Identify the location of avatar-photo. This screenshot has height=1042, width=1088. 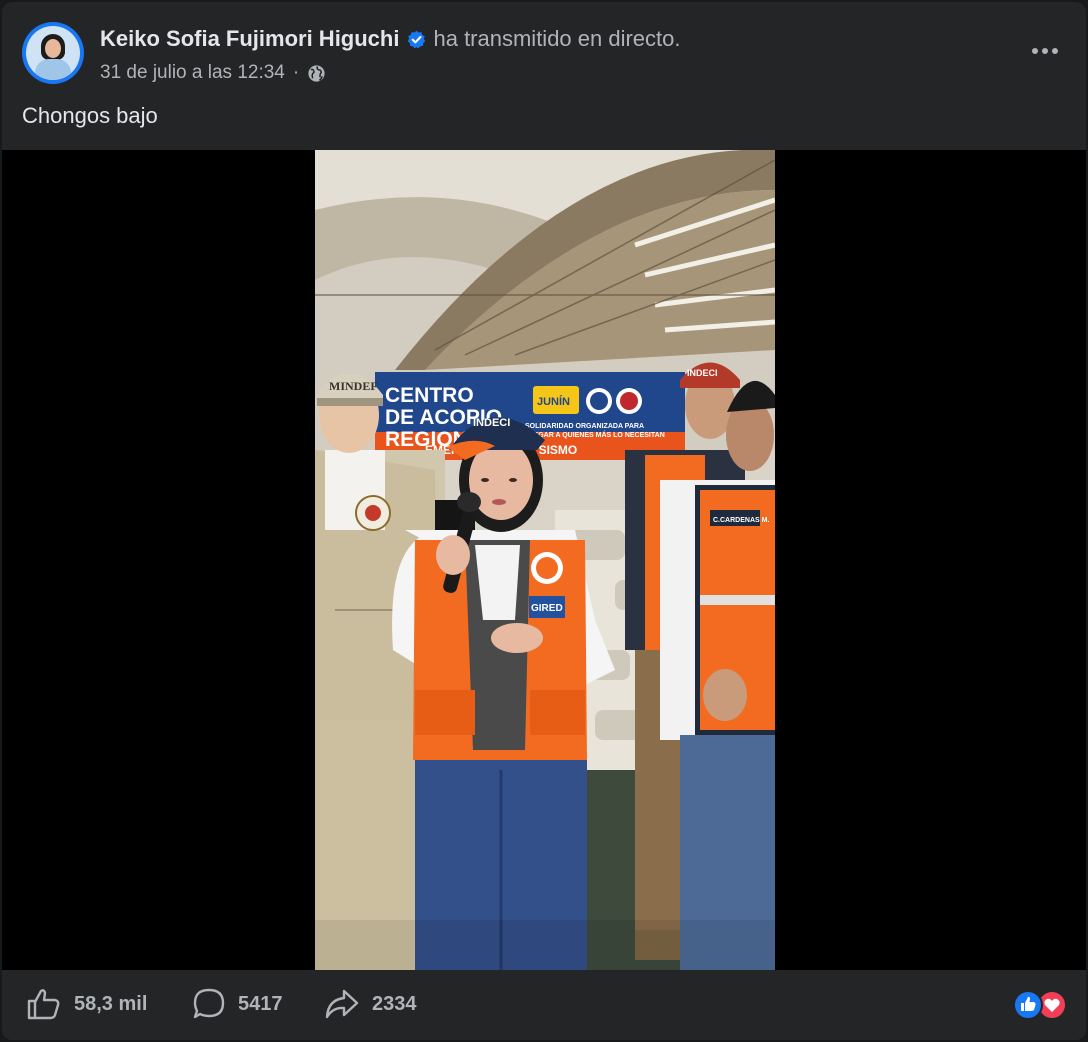
(53, 53).